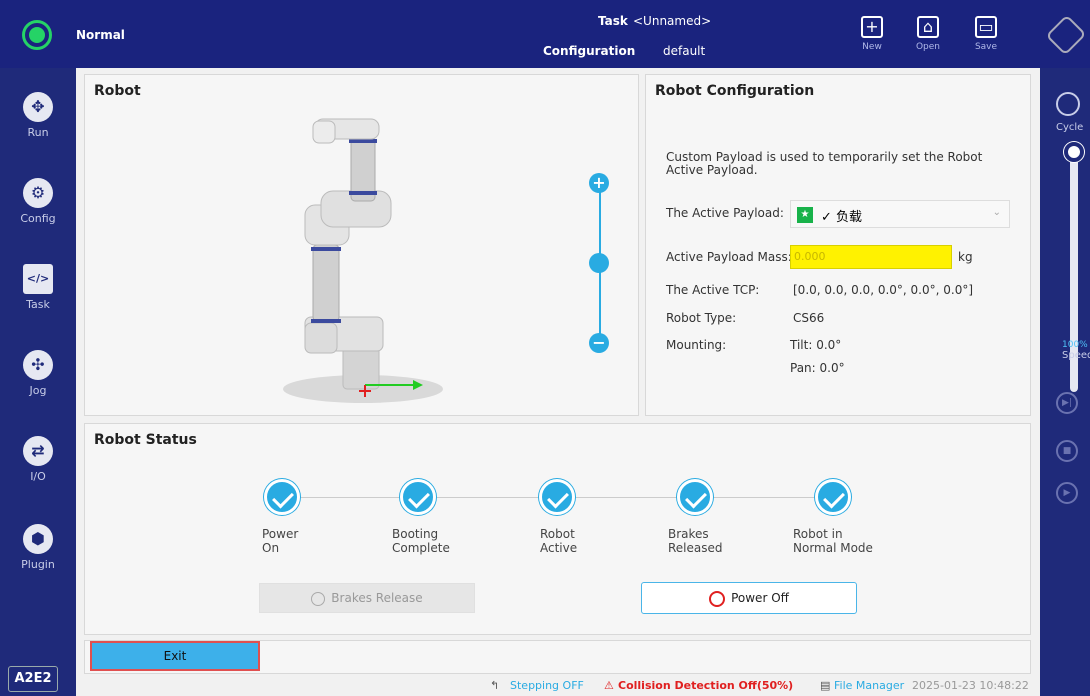 The width and height of the screenshot is (1090, 696). I want to click on sidebar-item-label: Run, so click(38, 132).